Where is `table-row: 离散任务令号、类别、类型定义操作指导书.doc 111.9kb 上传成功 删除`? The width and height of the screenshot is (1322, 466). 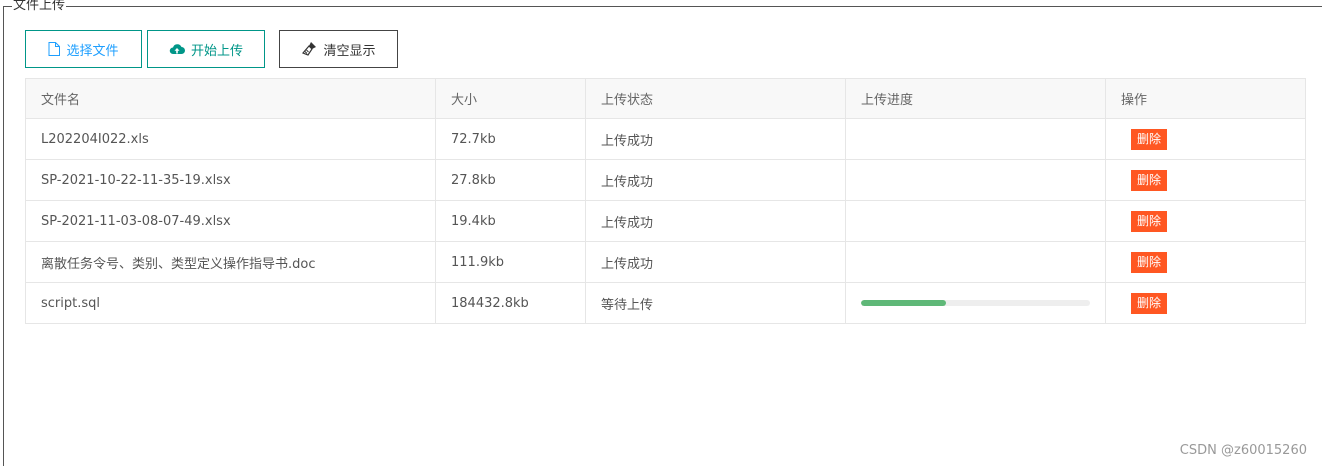 table-row: 离散任务令号、类别、类型定义操作指导书.doc 111.9kb 上传成功 删除 is located at coordinates (665, 262).